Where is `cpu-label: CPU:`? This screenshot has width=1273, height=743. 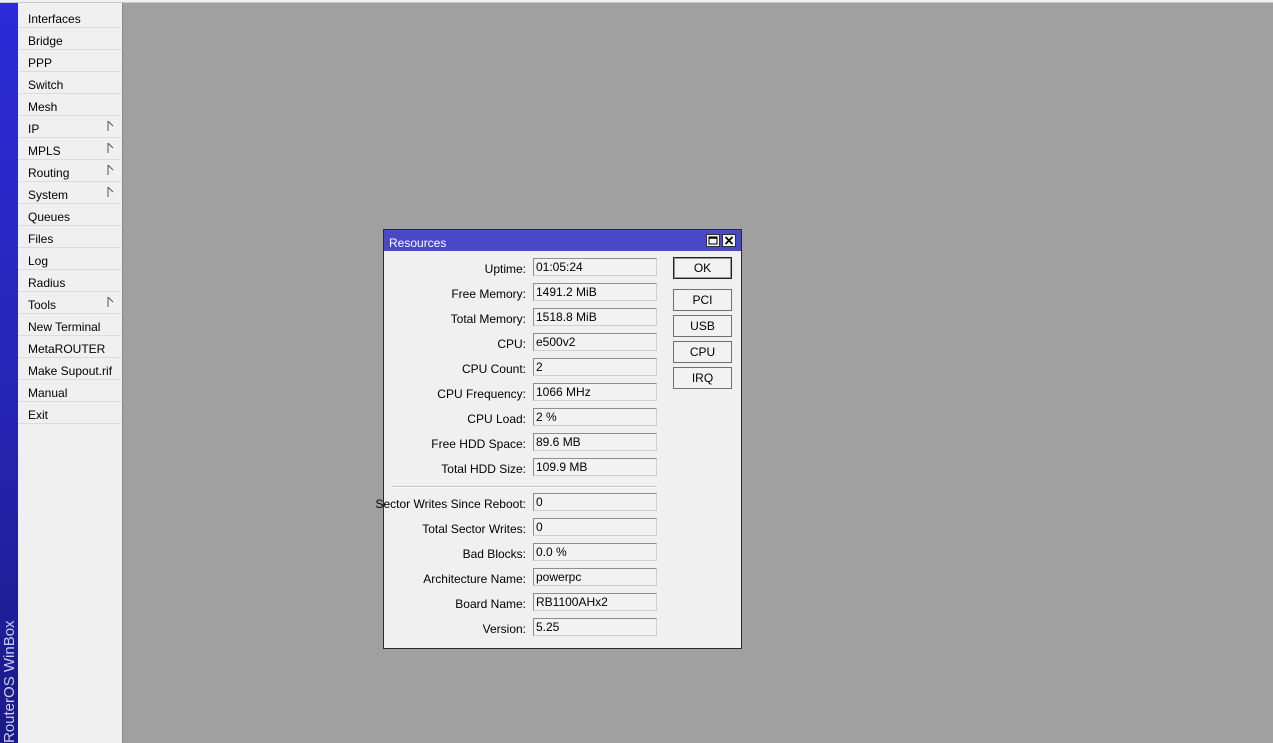
cpu-label: CPU: is located at coordinates (511, 344).